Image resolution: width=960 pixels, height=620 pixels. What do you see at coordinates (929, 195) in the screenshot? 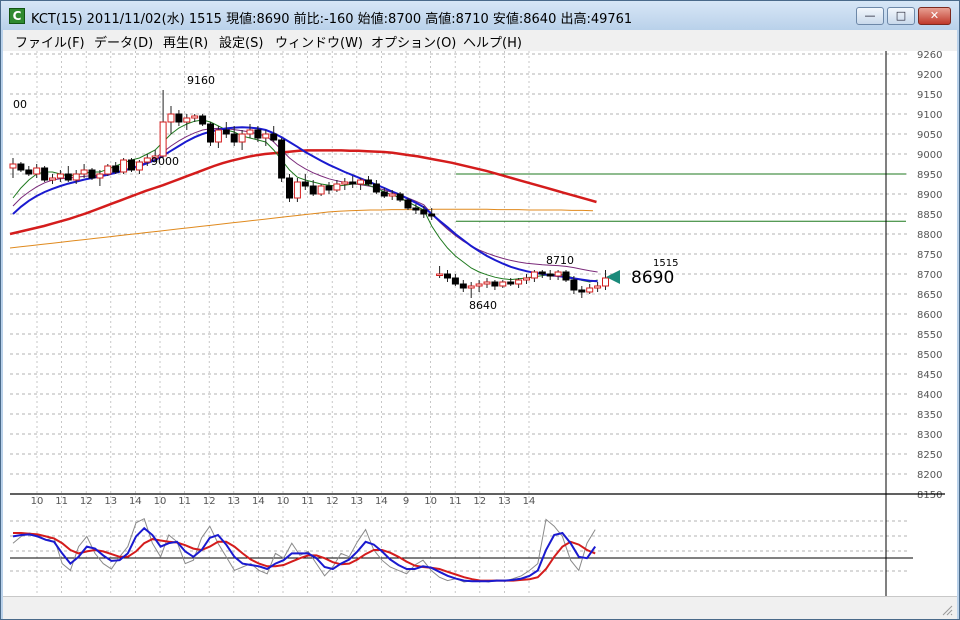
I see `price-tick-label: 8900` at bounding box center [929, 195].